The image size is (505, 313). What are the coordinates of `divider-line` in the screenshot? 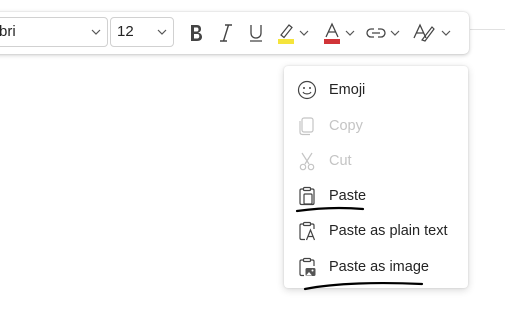 It's located at (487, 29).